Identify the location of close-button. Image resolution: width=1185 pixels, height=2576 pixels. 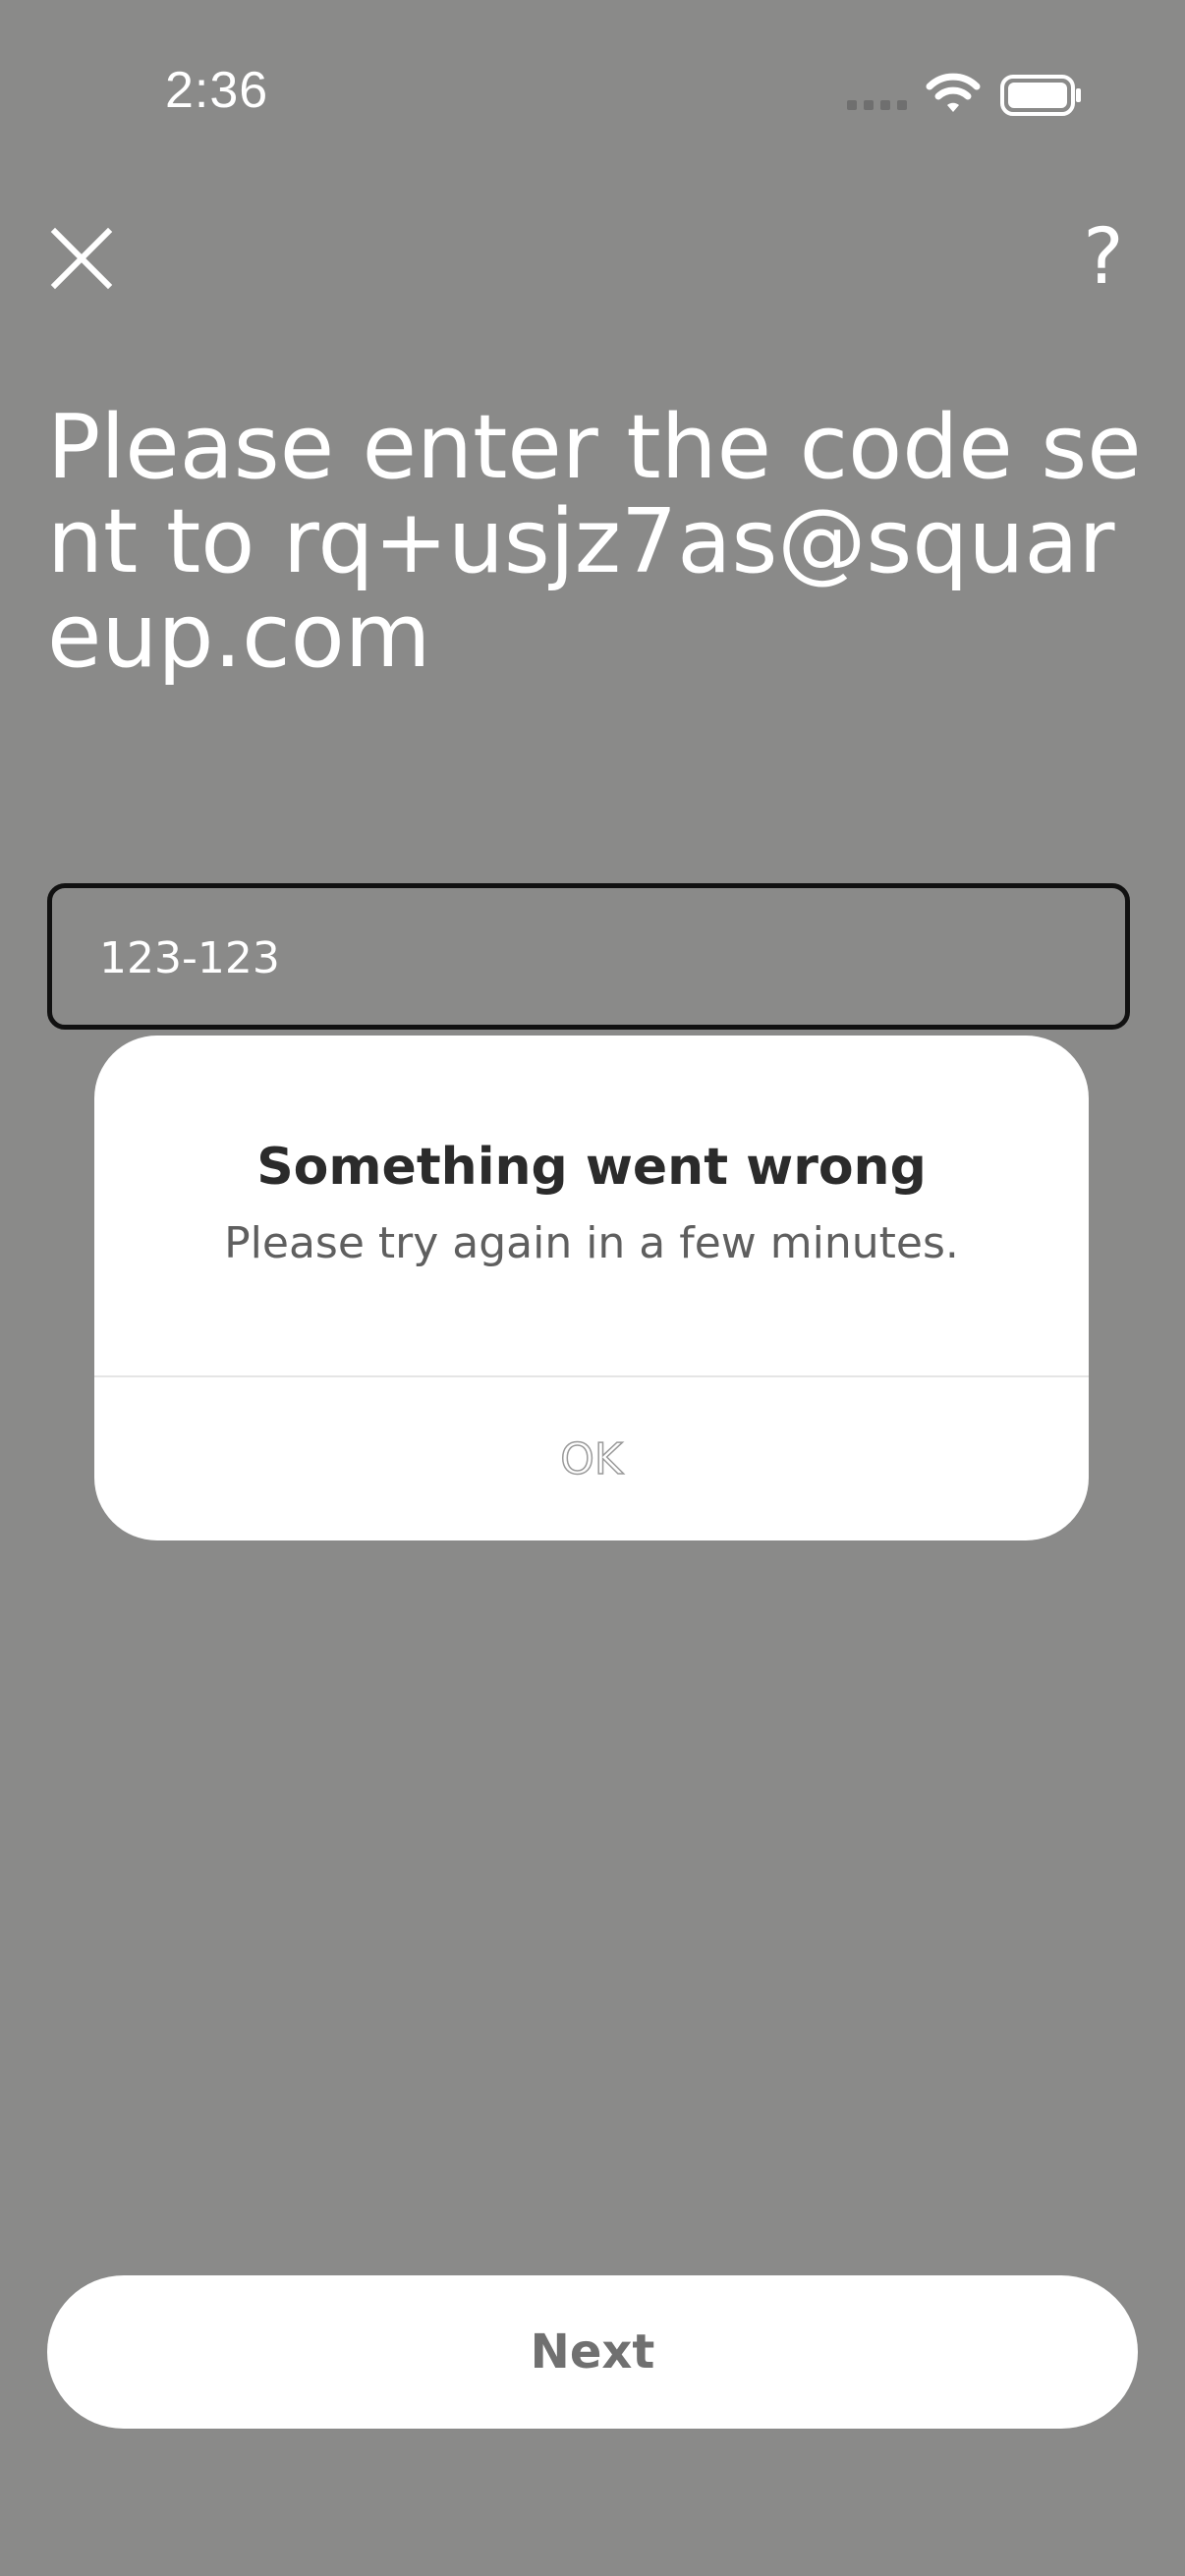
(82, 258).